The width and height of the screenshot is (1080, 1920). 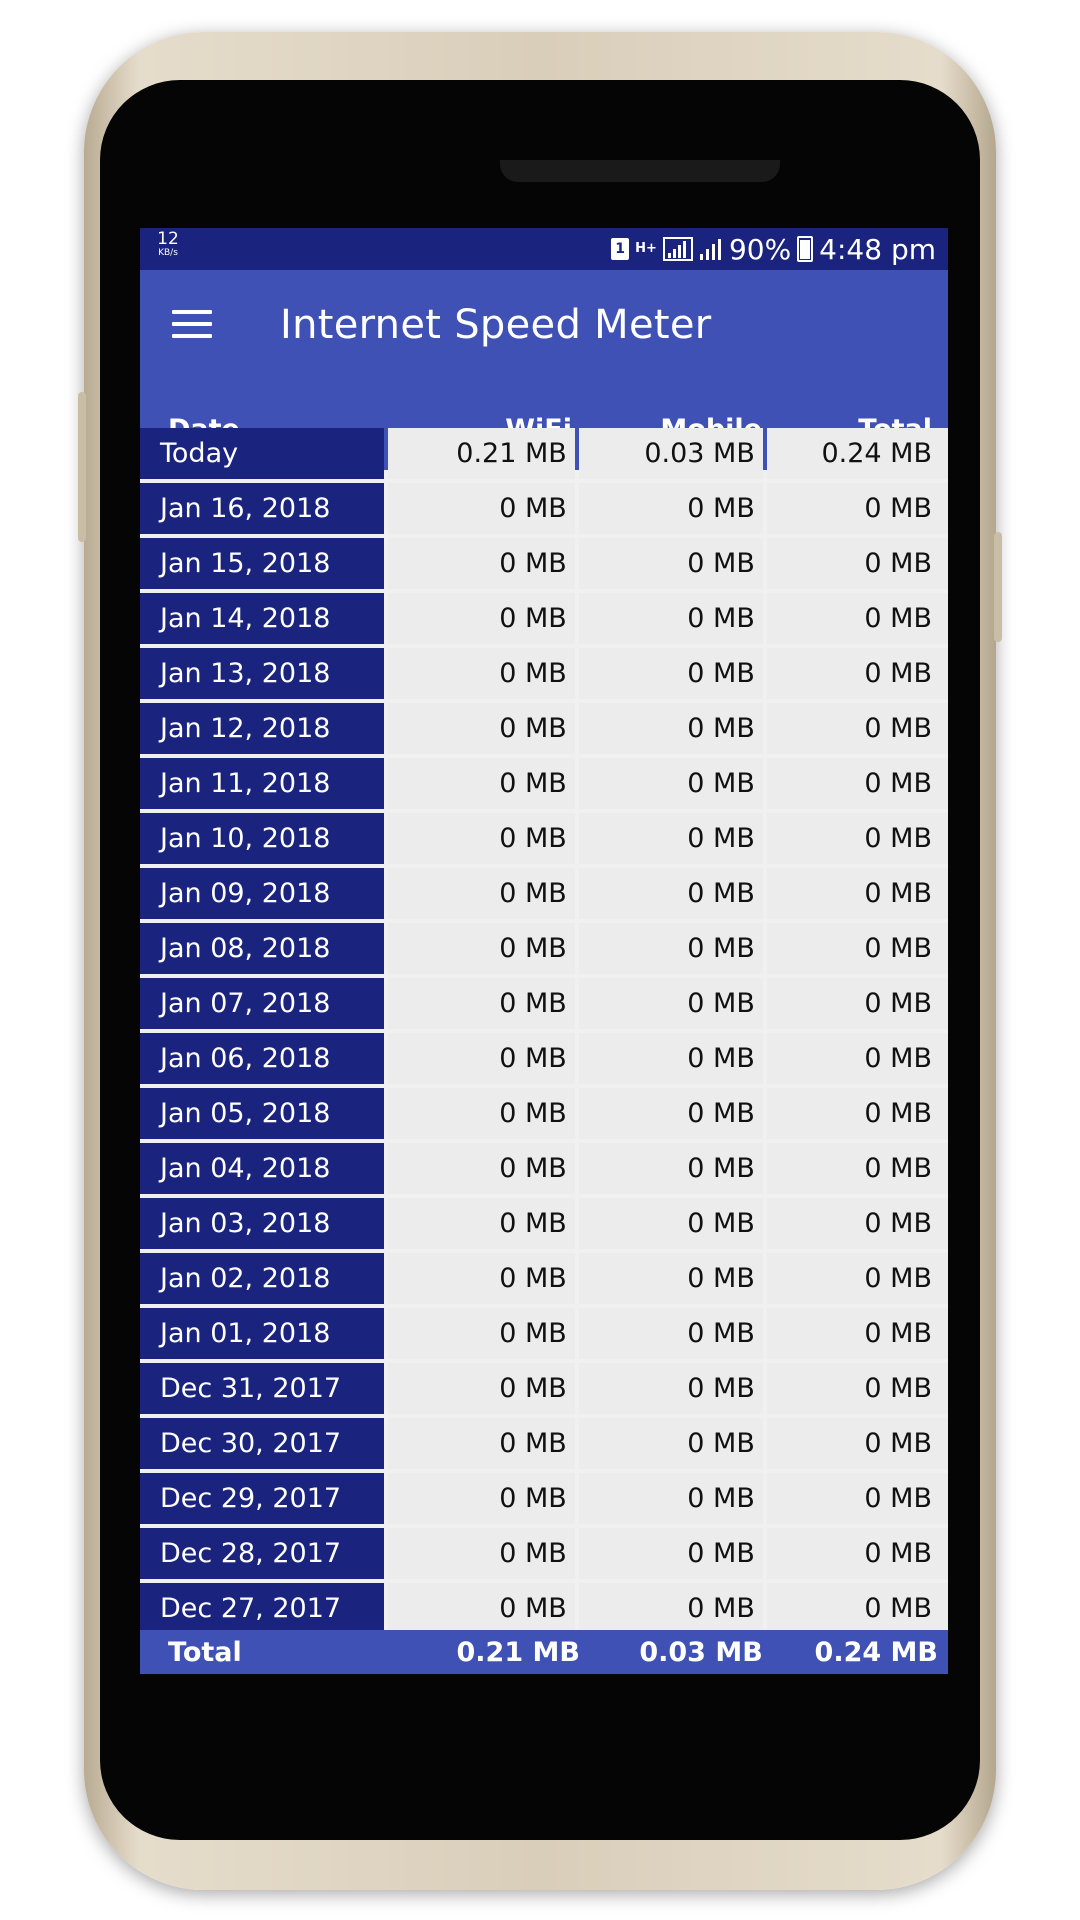 What do you see at coordinates (877, 249) in the screenshot?
I see `clock: 4:48 pm` at bounding box center [877, 249].